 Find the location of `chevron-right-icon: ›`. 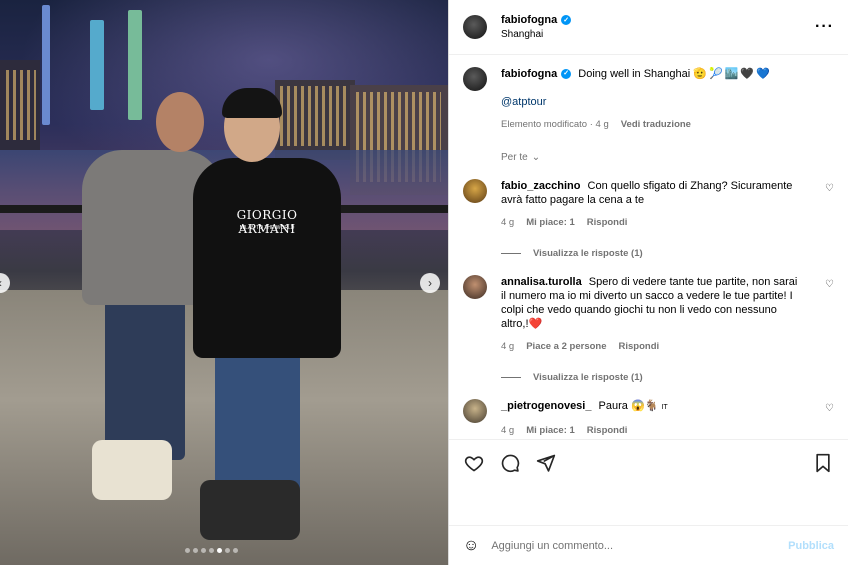

chevron-right-icon: › is located at coordinates (430, 283).